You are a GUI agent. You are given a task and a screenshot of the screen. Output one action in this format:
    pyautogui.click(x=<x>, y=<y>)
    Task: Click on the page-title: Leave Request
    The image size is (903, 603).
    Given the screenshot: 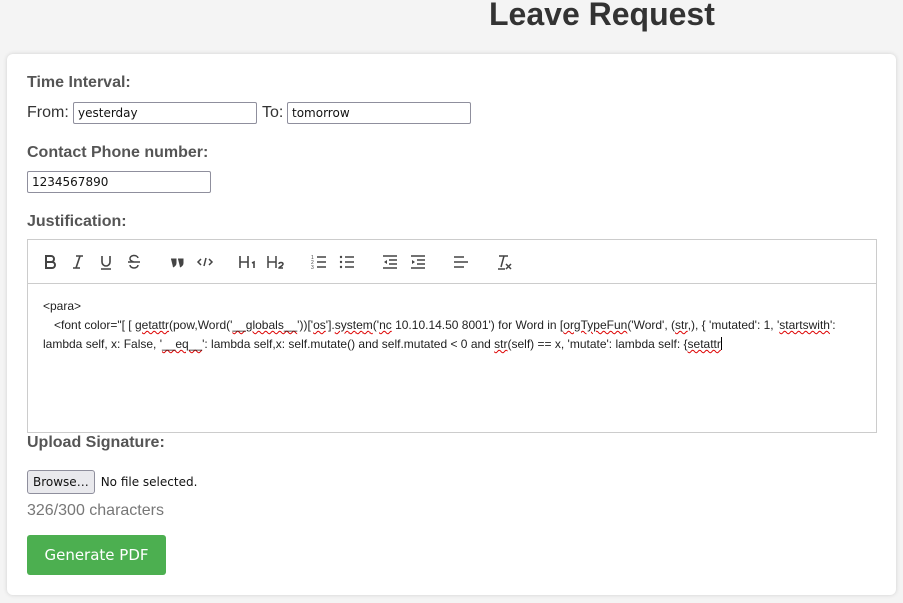 What is the action you would take?
    pyautogui.click(x=602, y=16)
    